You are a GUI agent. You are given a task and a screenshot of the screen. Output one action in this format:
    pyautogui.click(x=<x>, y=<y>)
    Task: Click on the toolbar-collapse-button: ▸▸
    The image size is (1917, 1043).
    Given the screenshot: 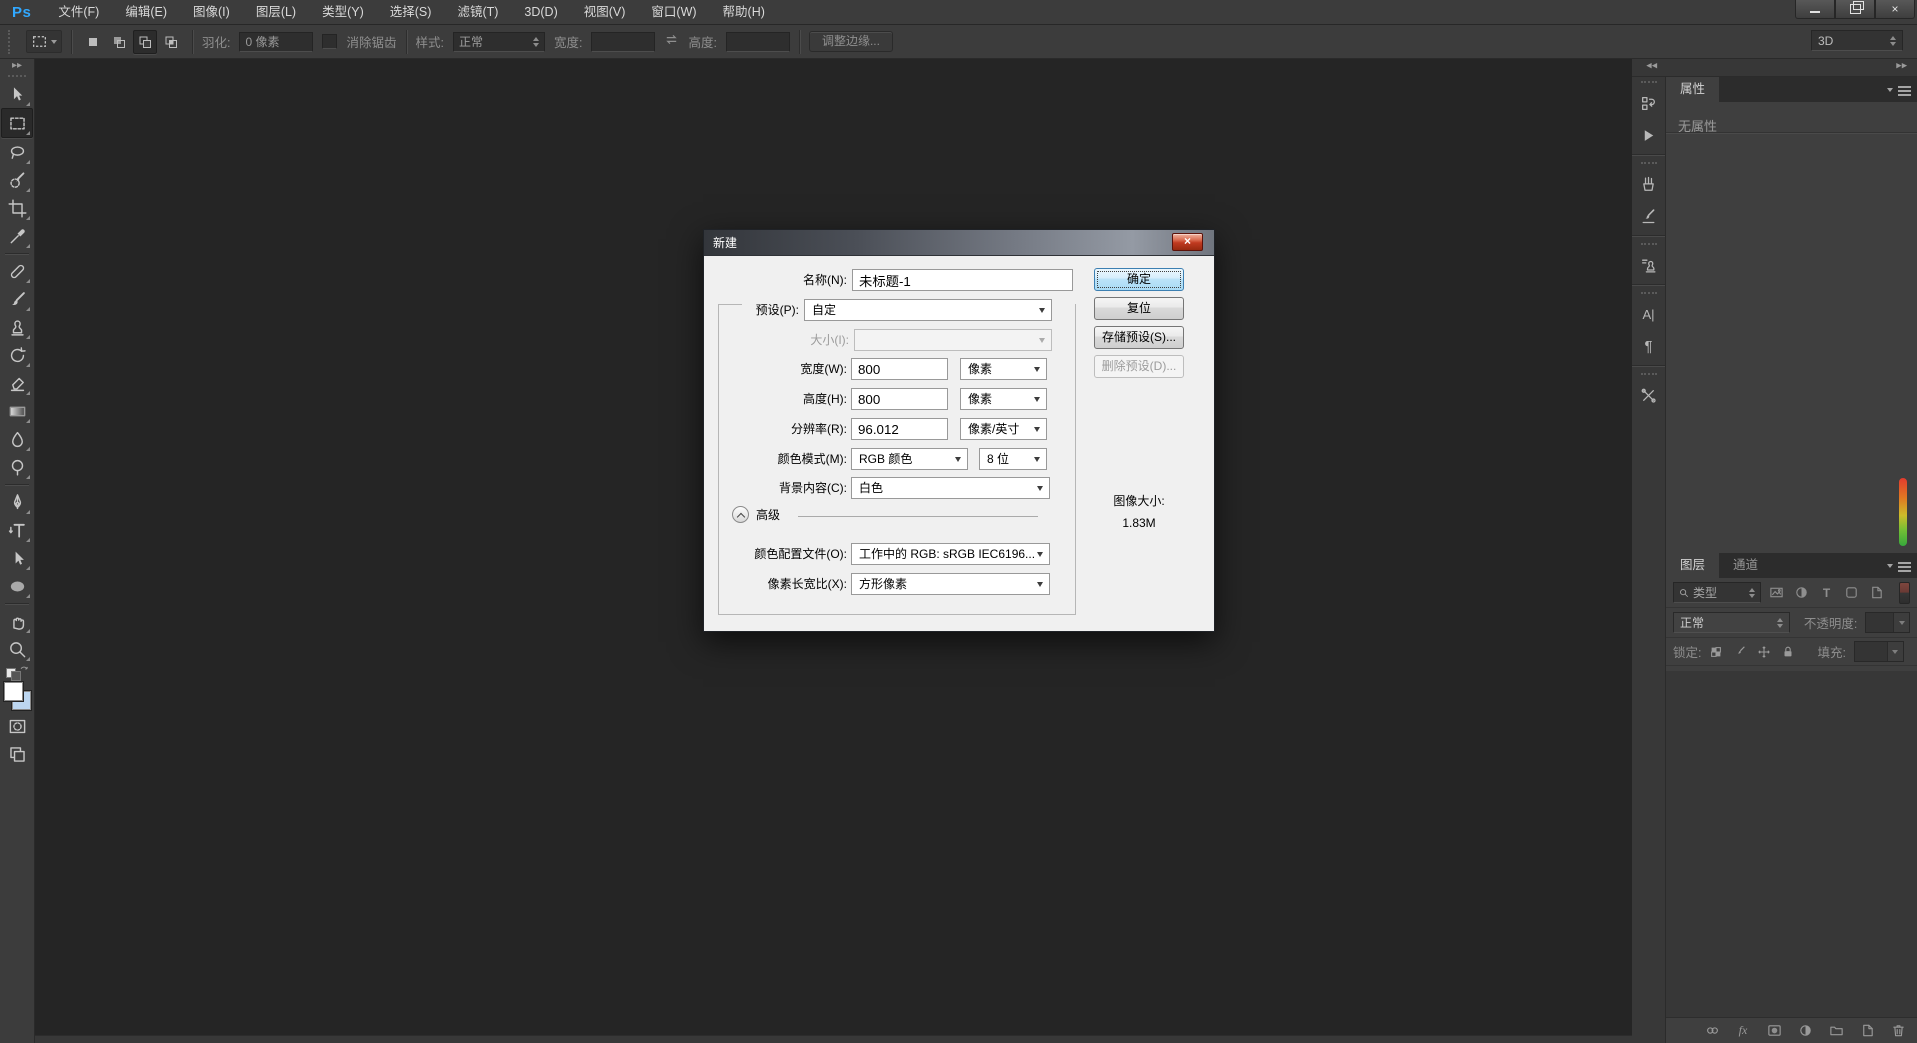 What is the action you would take?
    pyautogui.click(x=17, y=66)
    